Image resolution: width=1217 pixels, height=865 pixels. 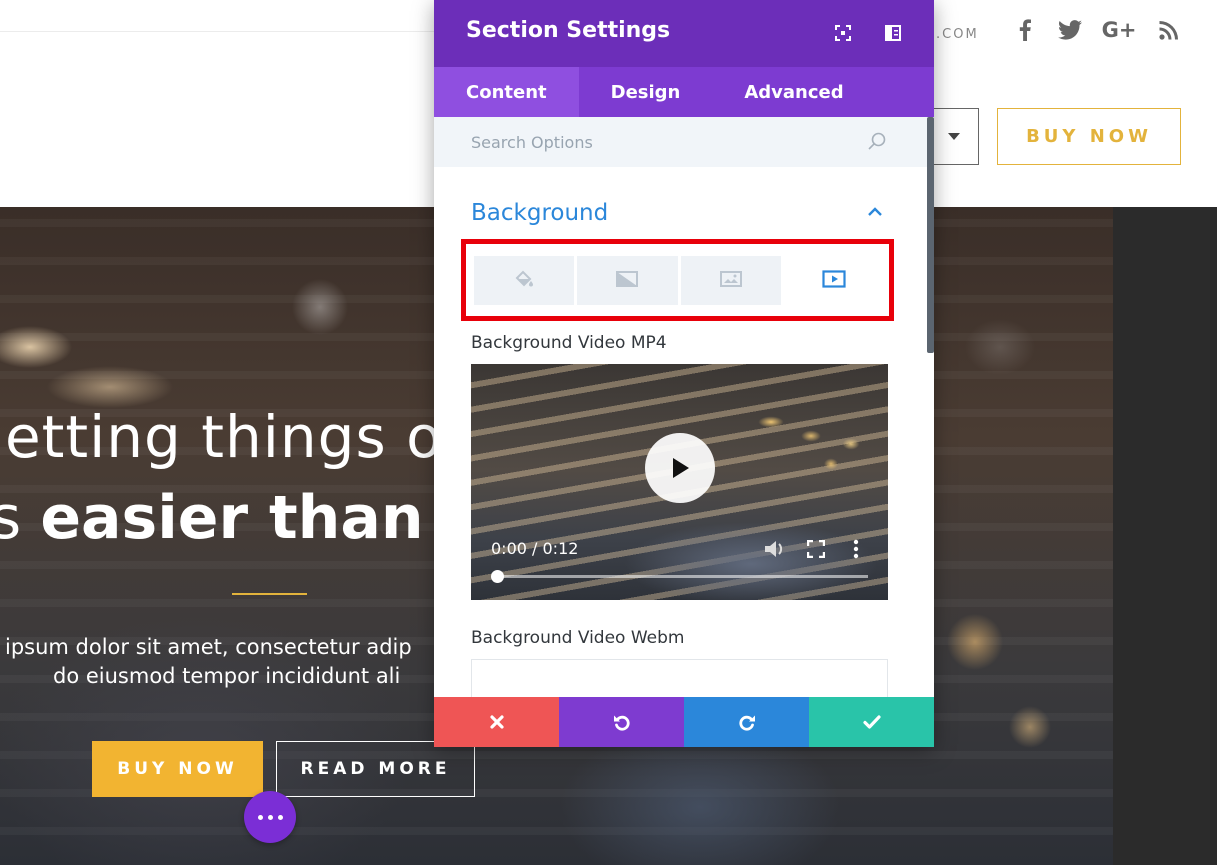 What do you see at coordinates (269, 594) in the screenshot?
I see `hero-divider` at bounding box center [269, 594].